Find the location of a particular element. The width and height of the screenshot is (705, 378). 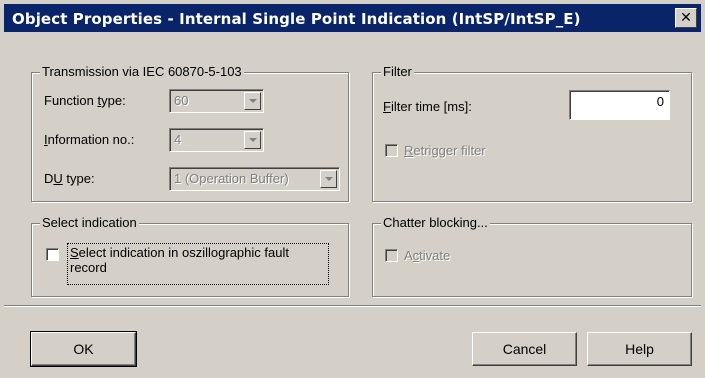

transmission-legend: Transmission via IEC 60870-5-103 is located at coordinates (142, 71).